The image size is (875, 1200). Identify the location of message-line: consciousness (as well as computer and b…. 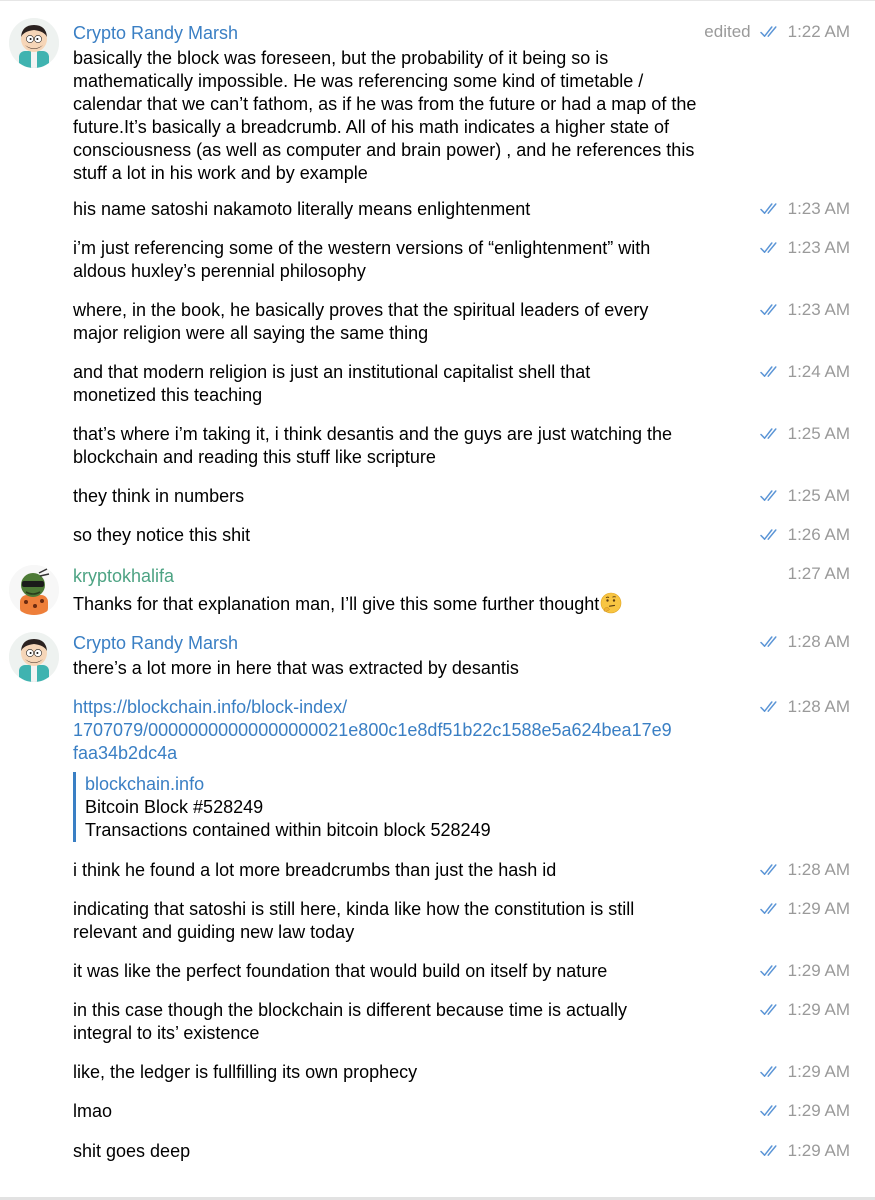
(384, 150).